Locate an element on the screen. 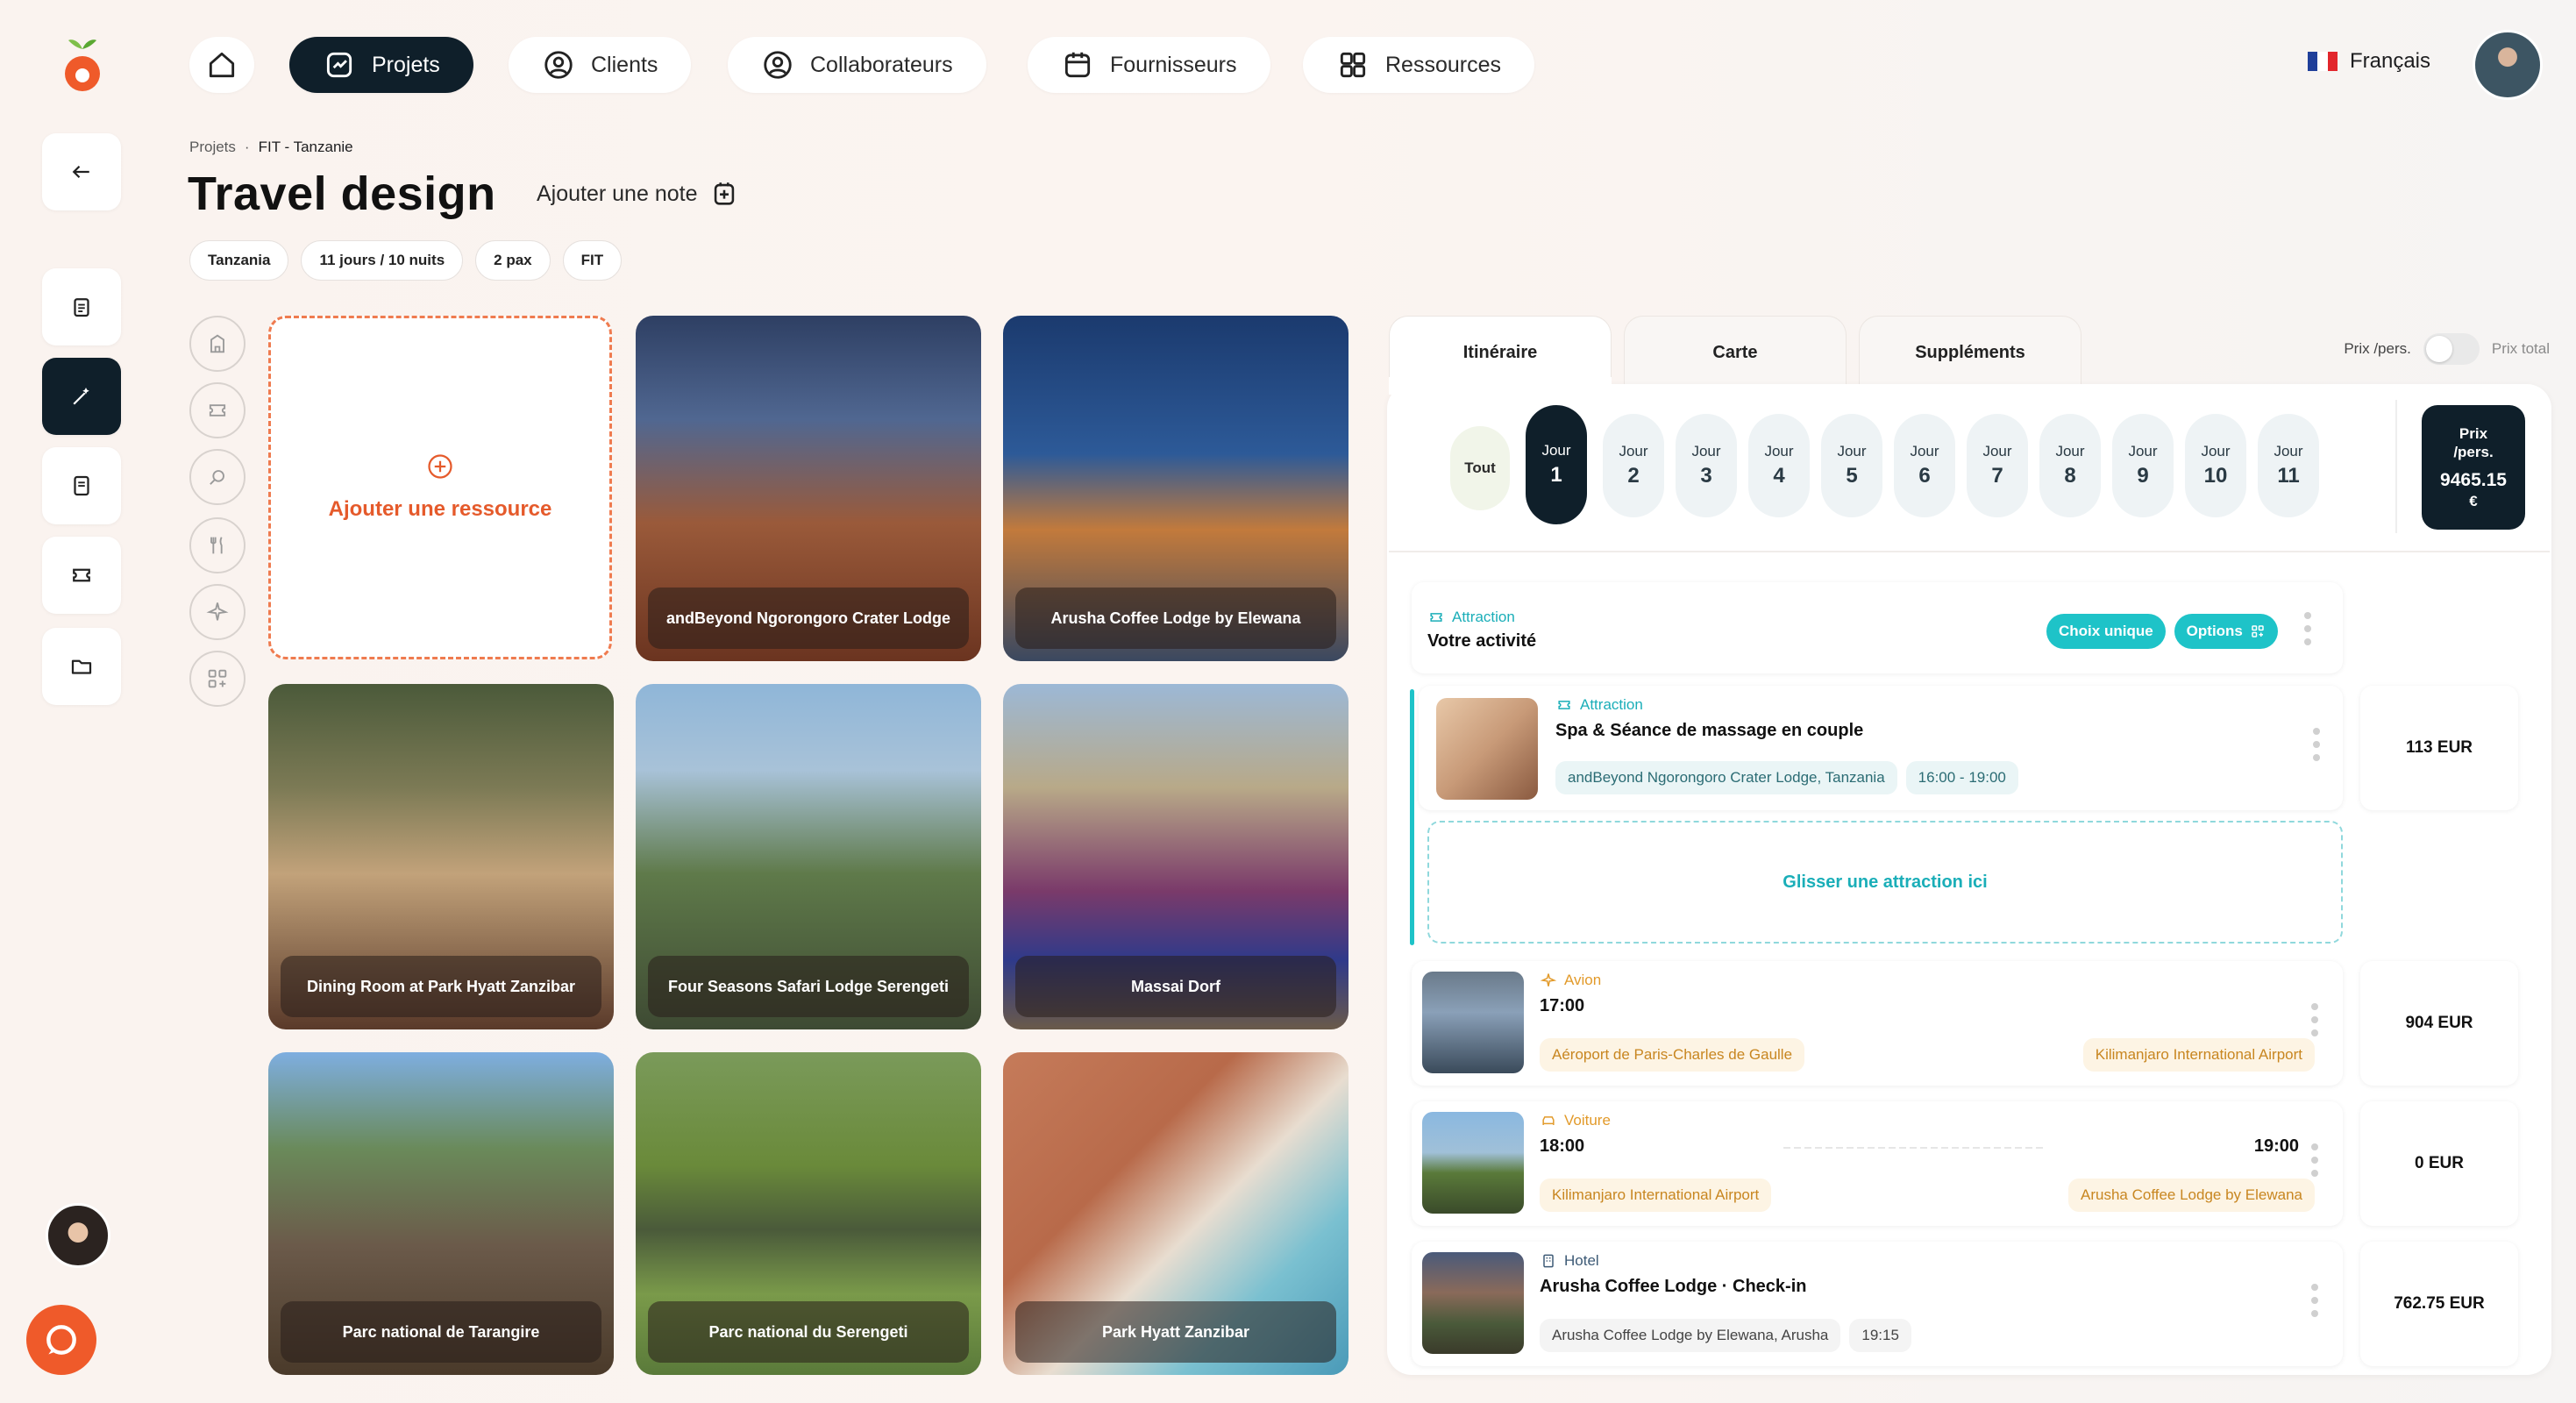 The width and height of the screenshot is (2576, 1403). chat-button is located at coordinates (61, 1340).